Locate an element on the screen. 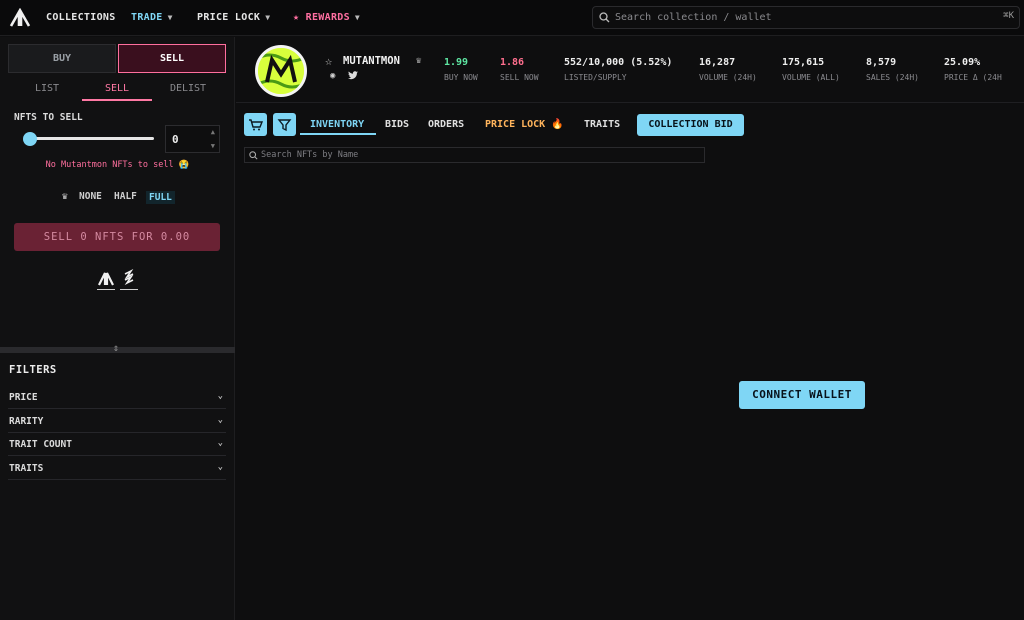 Image resolution: width=1024 pixels, height=620 pixels. stat-label: PRICE Δ (24H is located at coordinates (973, 77).